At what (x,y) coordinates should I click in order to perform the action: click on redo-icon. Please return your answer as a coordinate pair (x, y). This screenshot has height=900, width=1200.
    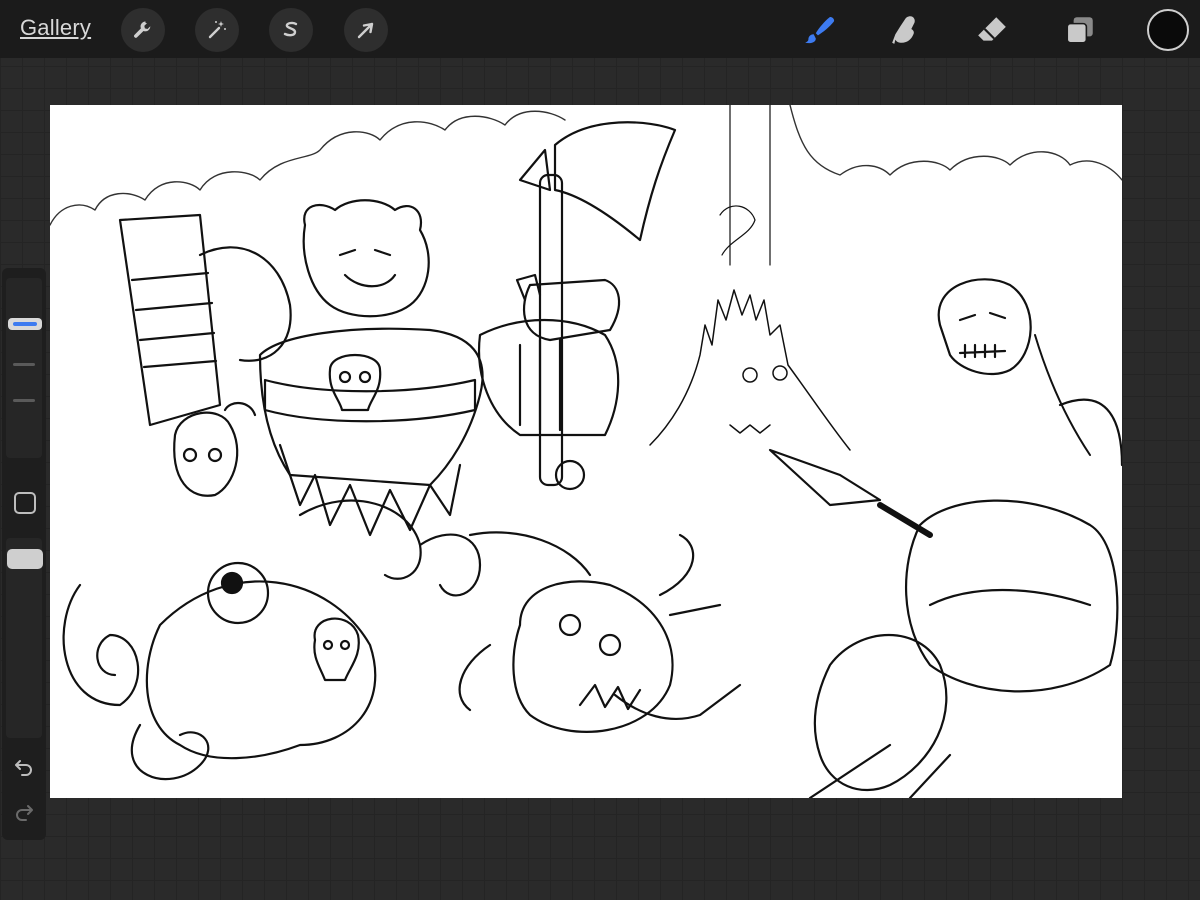
    Looking at the image, I should click on (24, 812).